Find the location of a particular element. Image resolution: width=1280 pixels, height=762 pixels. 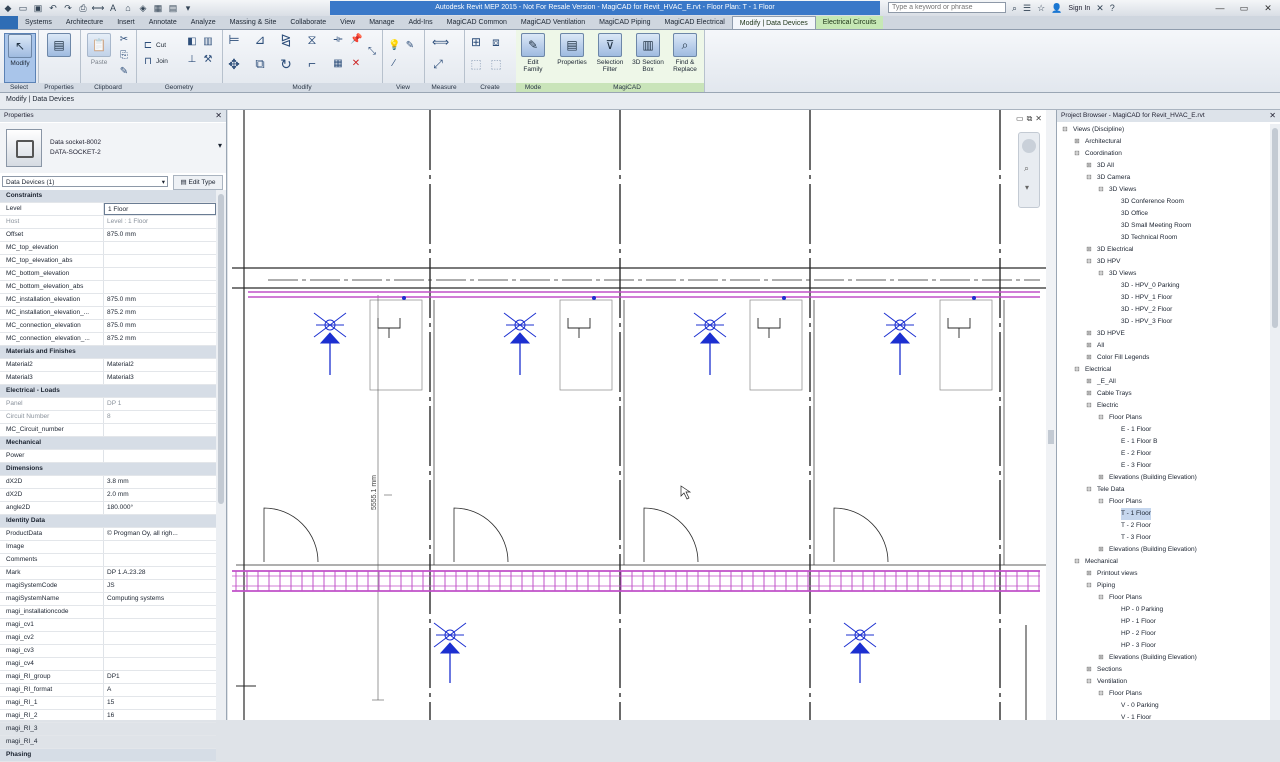

property-row: Material3 Material3 is located at coordinates (108, 378).